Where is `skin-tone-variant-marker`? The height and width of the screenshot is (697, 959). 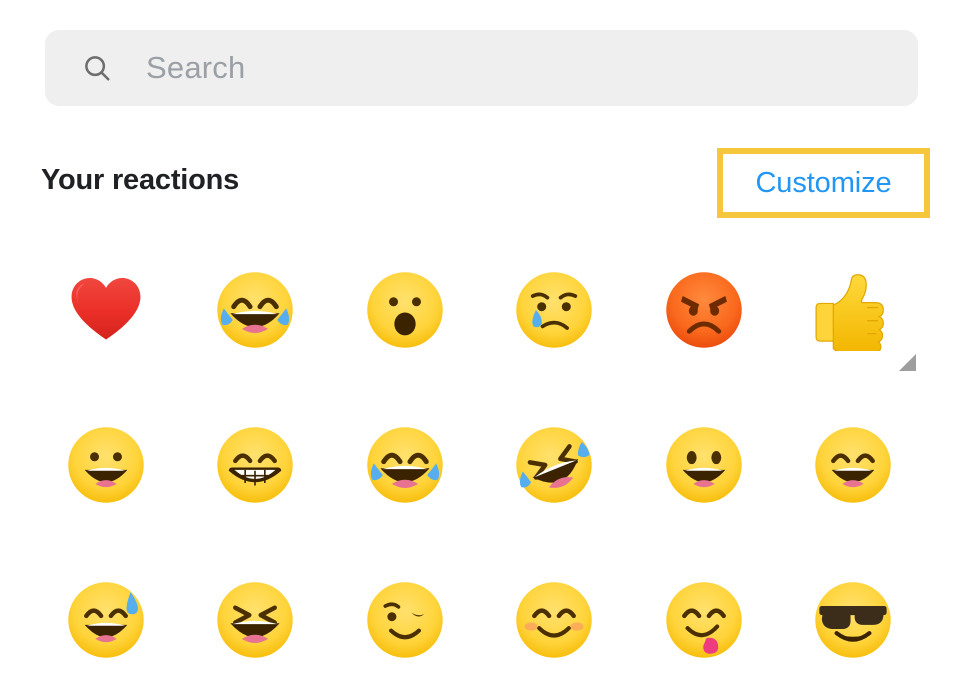 skin-tone-variant-marker is located at coordinates (907, 362).